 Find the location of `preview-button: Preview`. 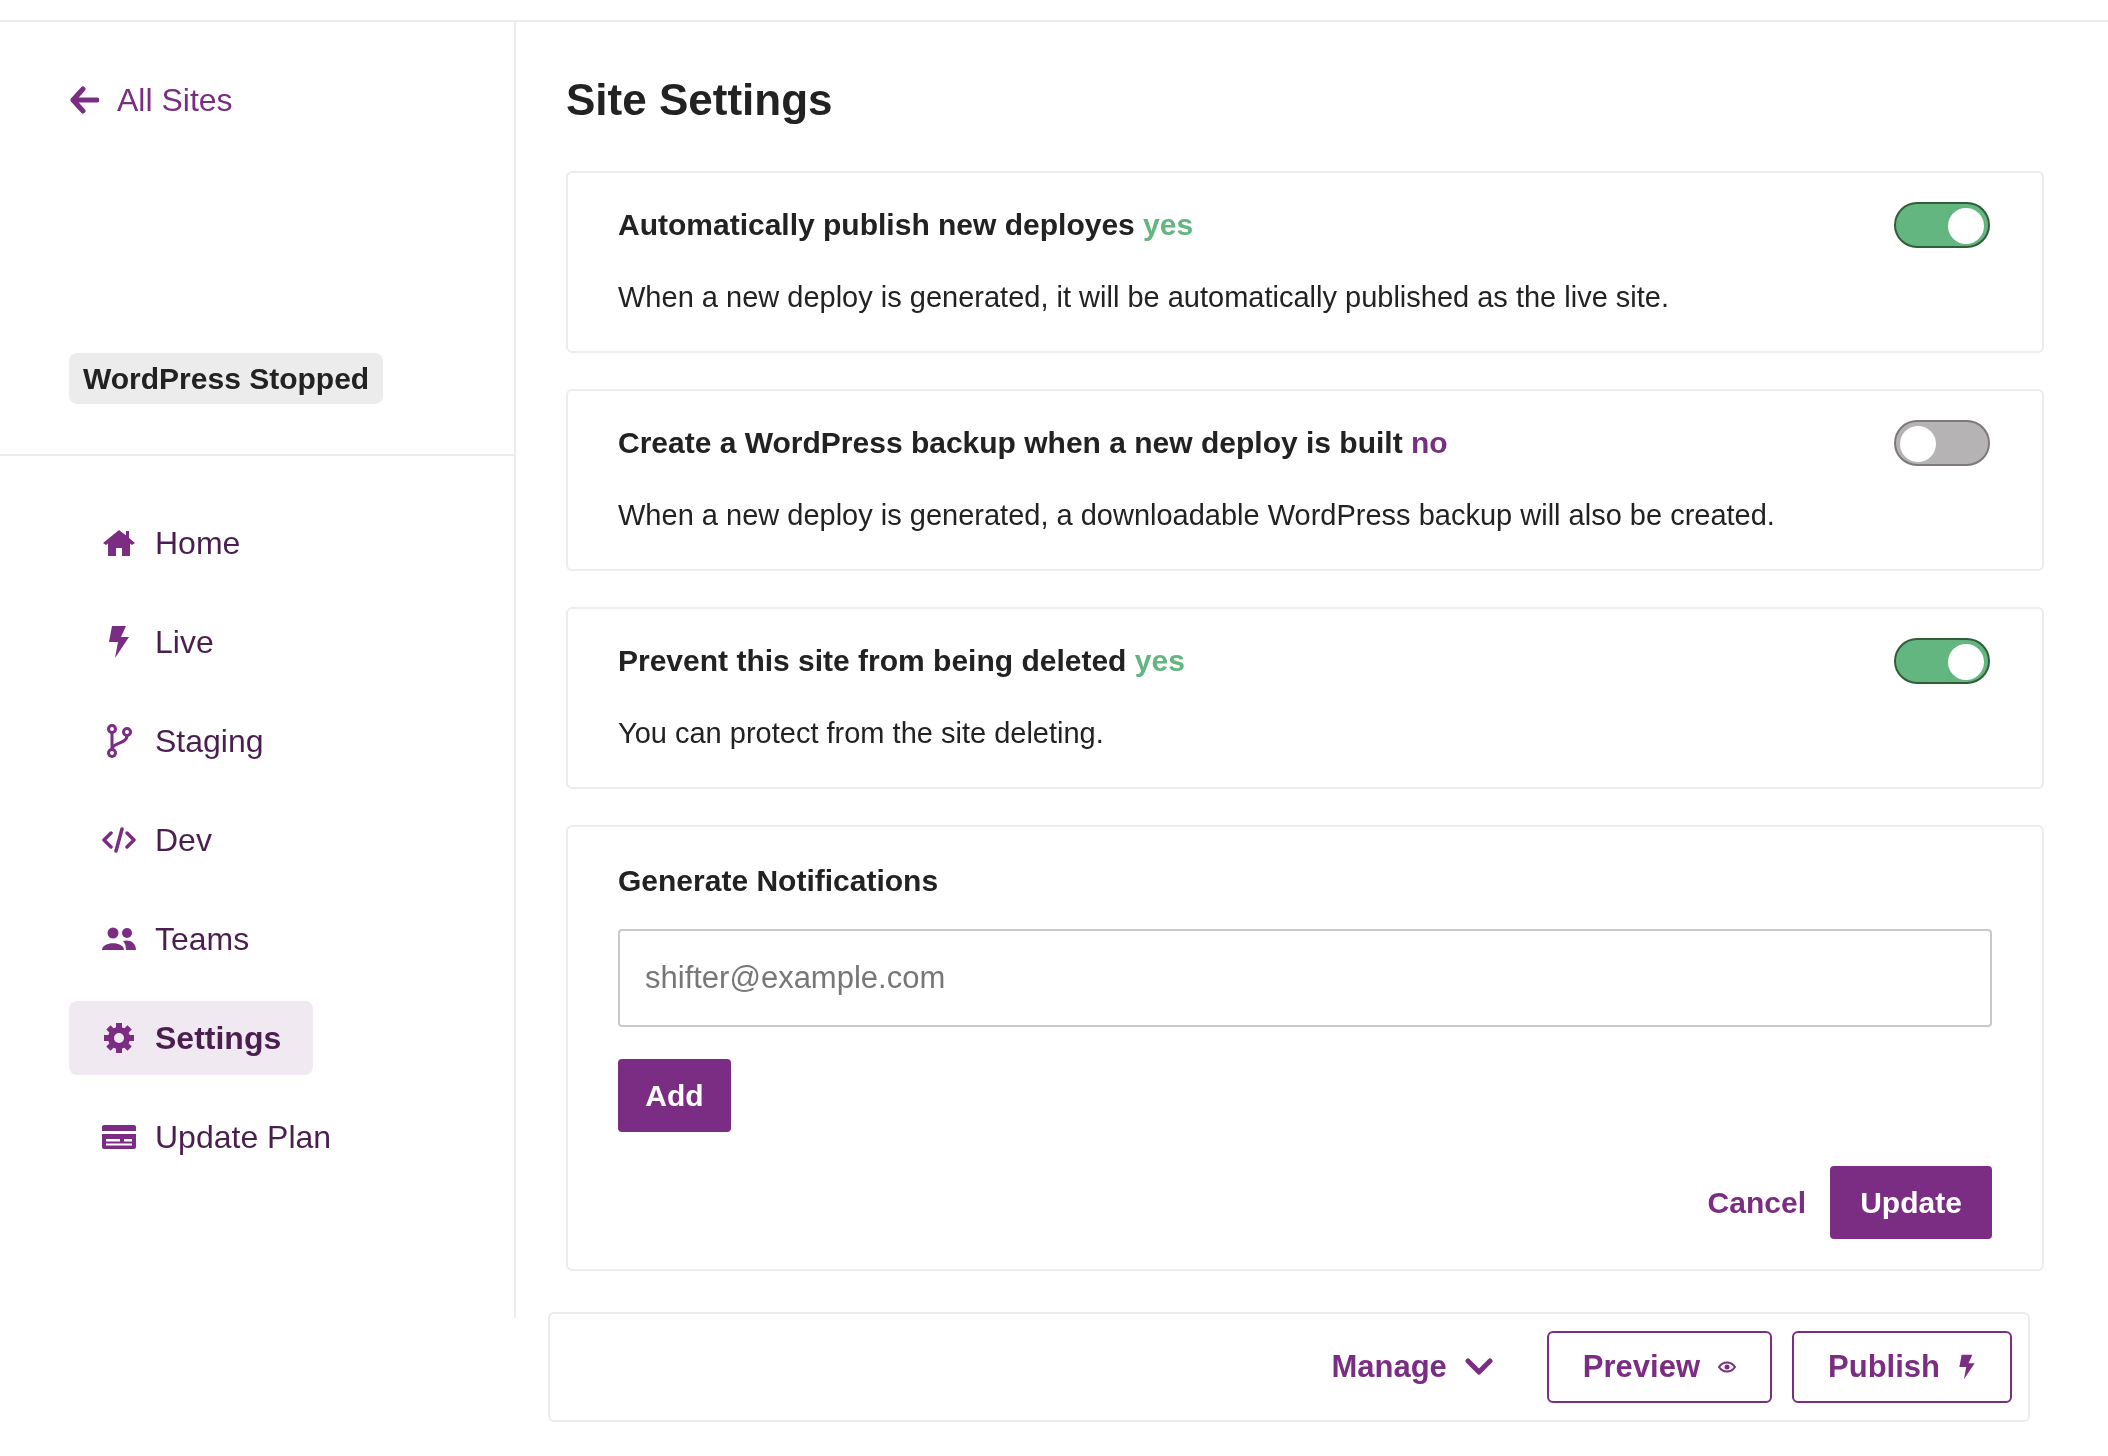

preview-button: Preview is located at coordinates (1659, 1367).